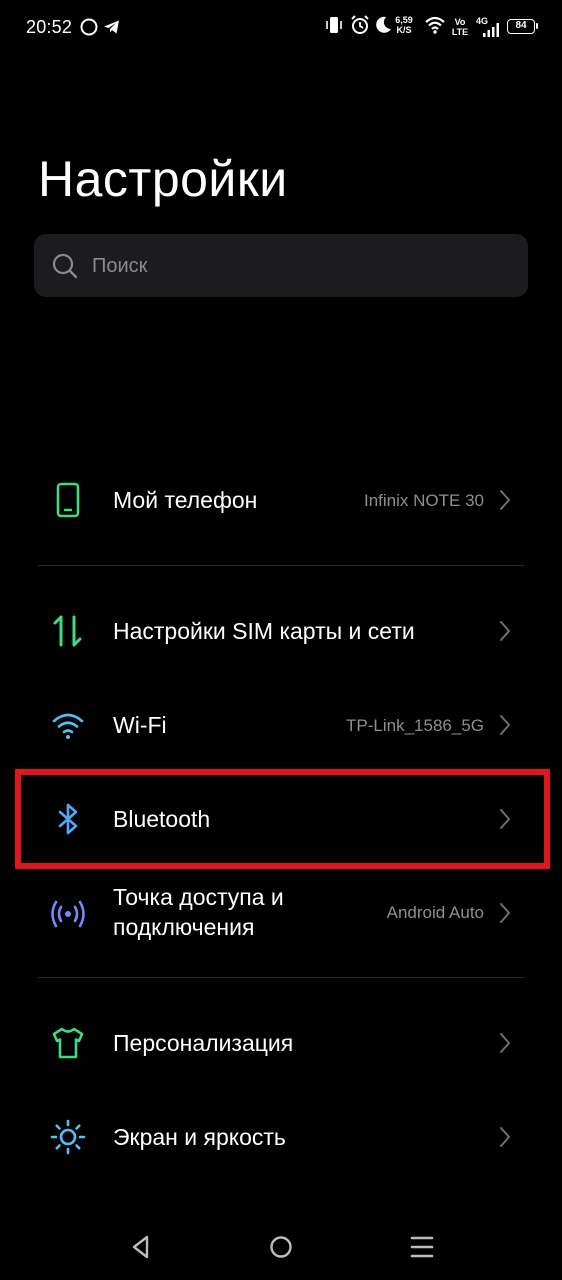  I want to click on settings-item-hotspot: Точка доступа и подключения Android Auto, so click(281, 915).